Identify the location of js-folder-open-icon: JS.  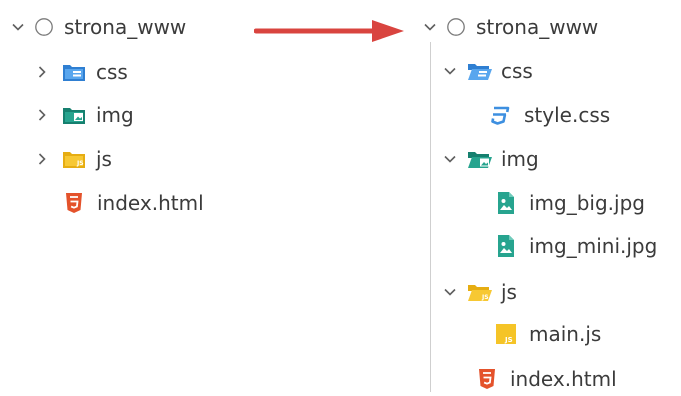
(480, 292).